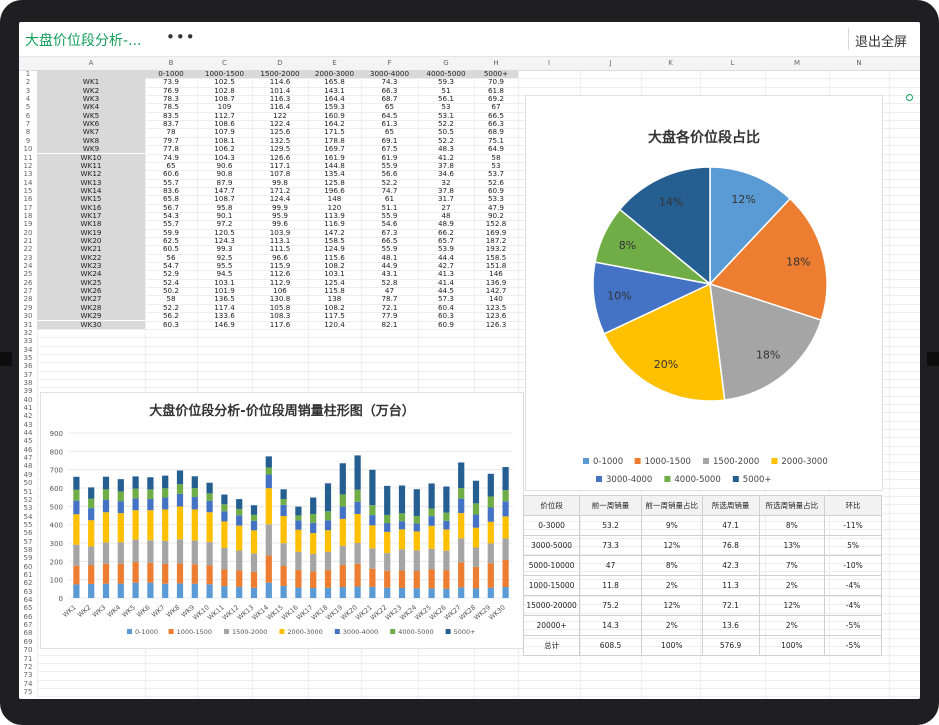 This screenshot has height=725, width=939. I want to click on row-header: 3, so click(28, 91).